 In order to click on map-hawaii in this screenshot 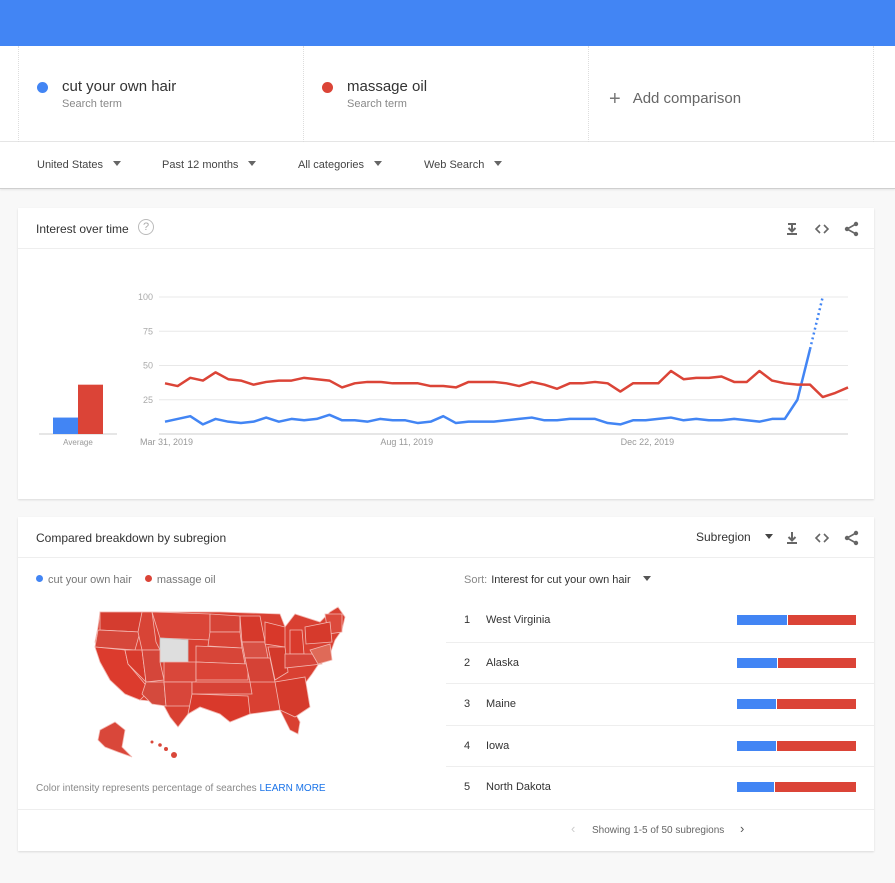, I will do `click(163, 749)`.